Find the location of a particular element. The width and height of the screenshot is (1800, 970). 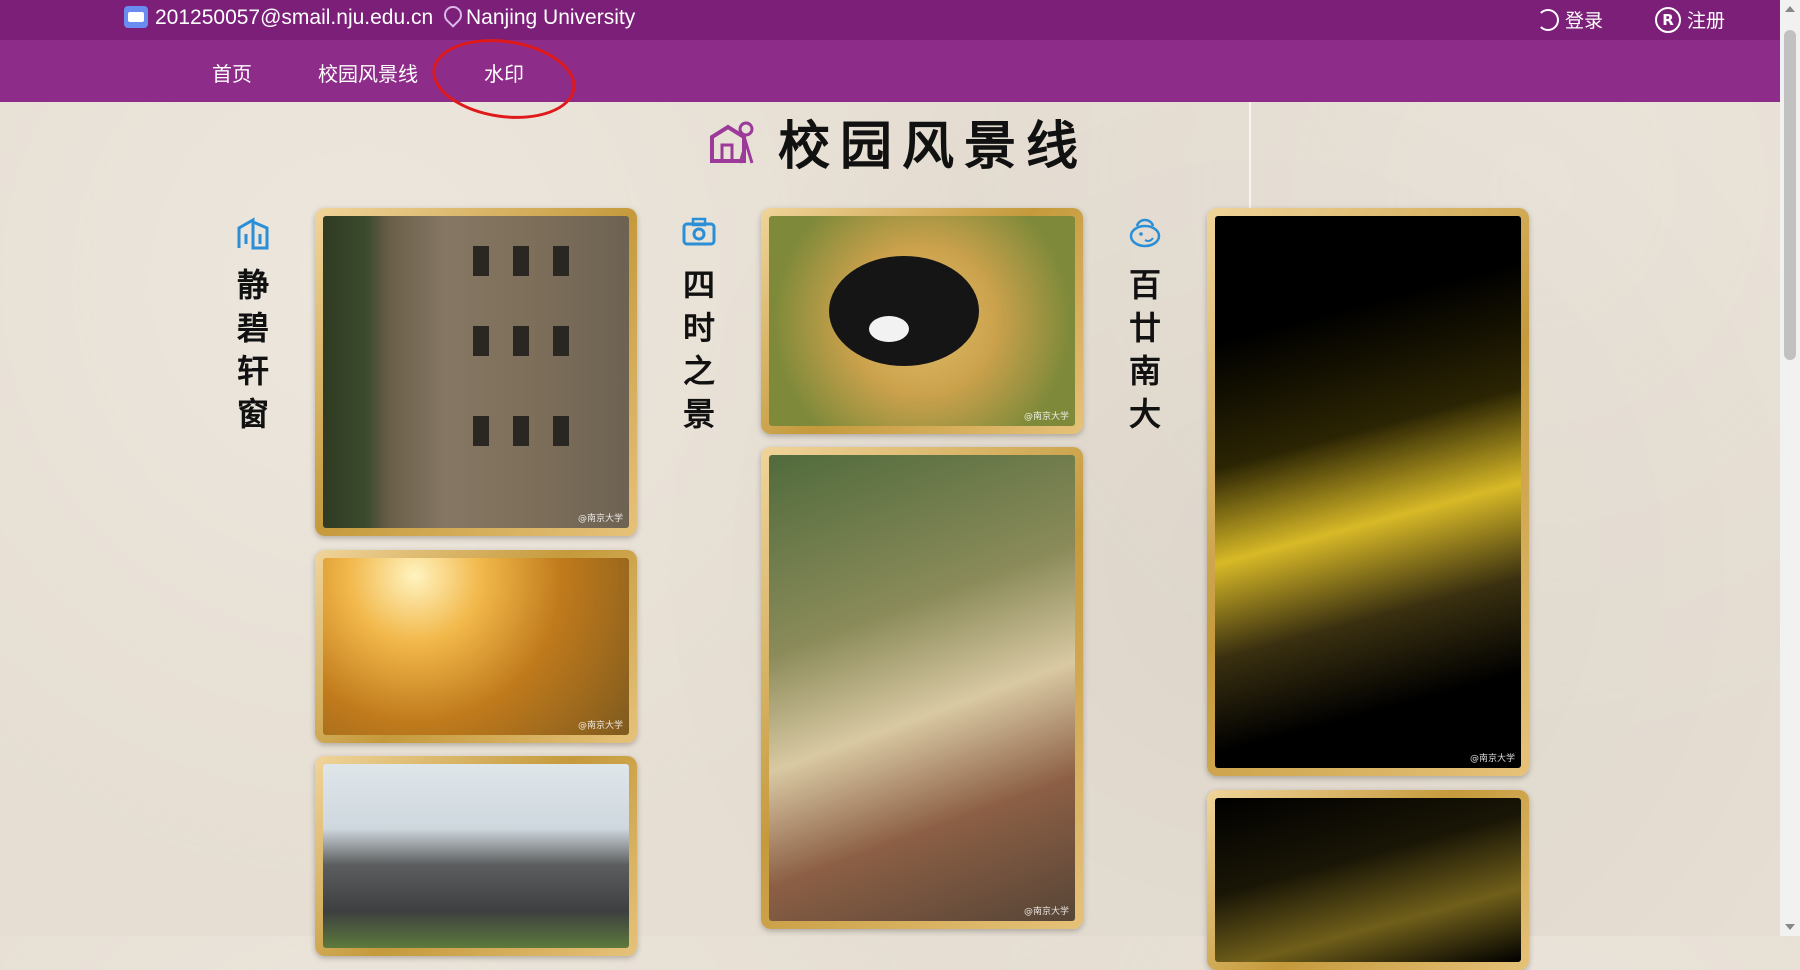

photo-pavilion: @南京大学 is located at coordinates (476, 646).